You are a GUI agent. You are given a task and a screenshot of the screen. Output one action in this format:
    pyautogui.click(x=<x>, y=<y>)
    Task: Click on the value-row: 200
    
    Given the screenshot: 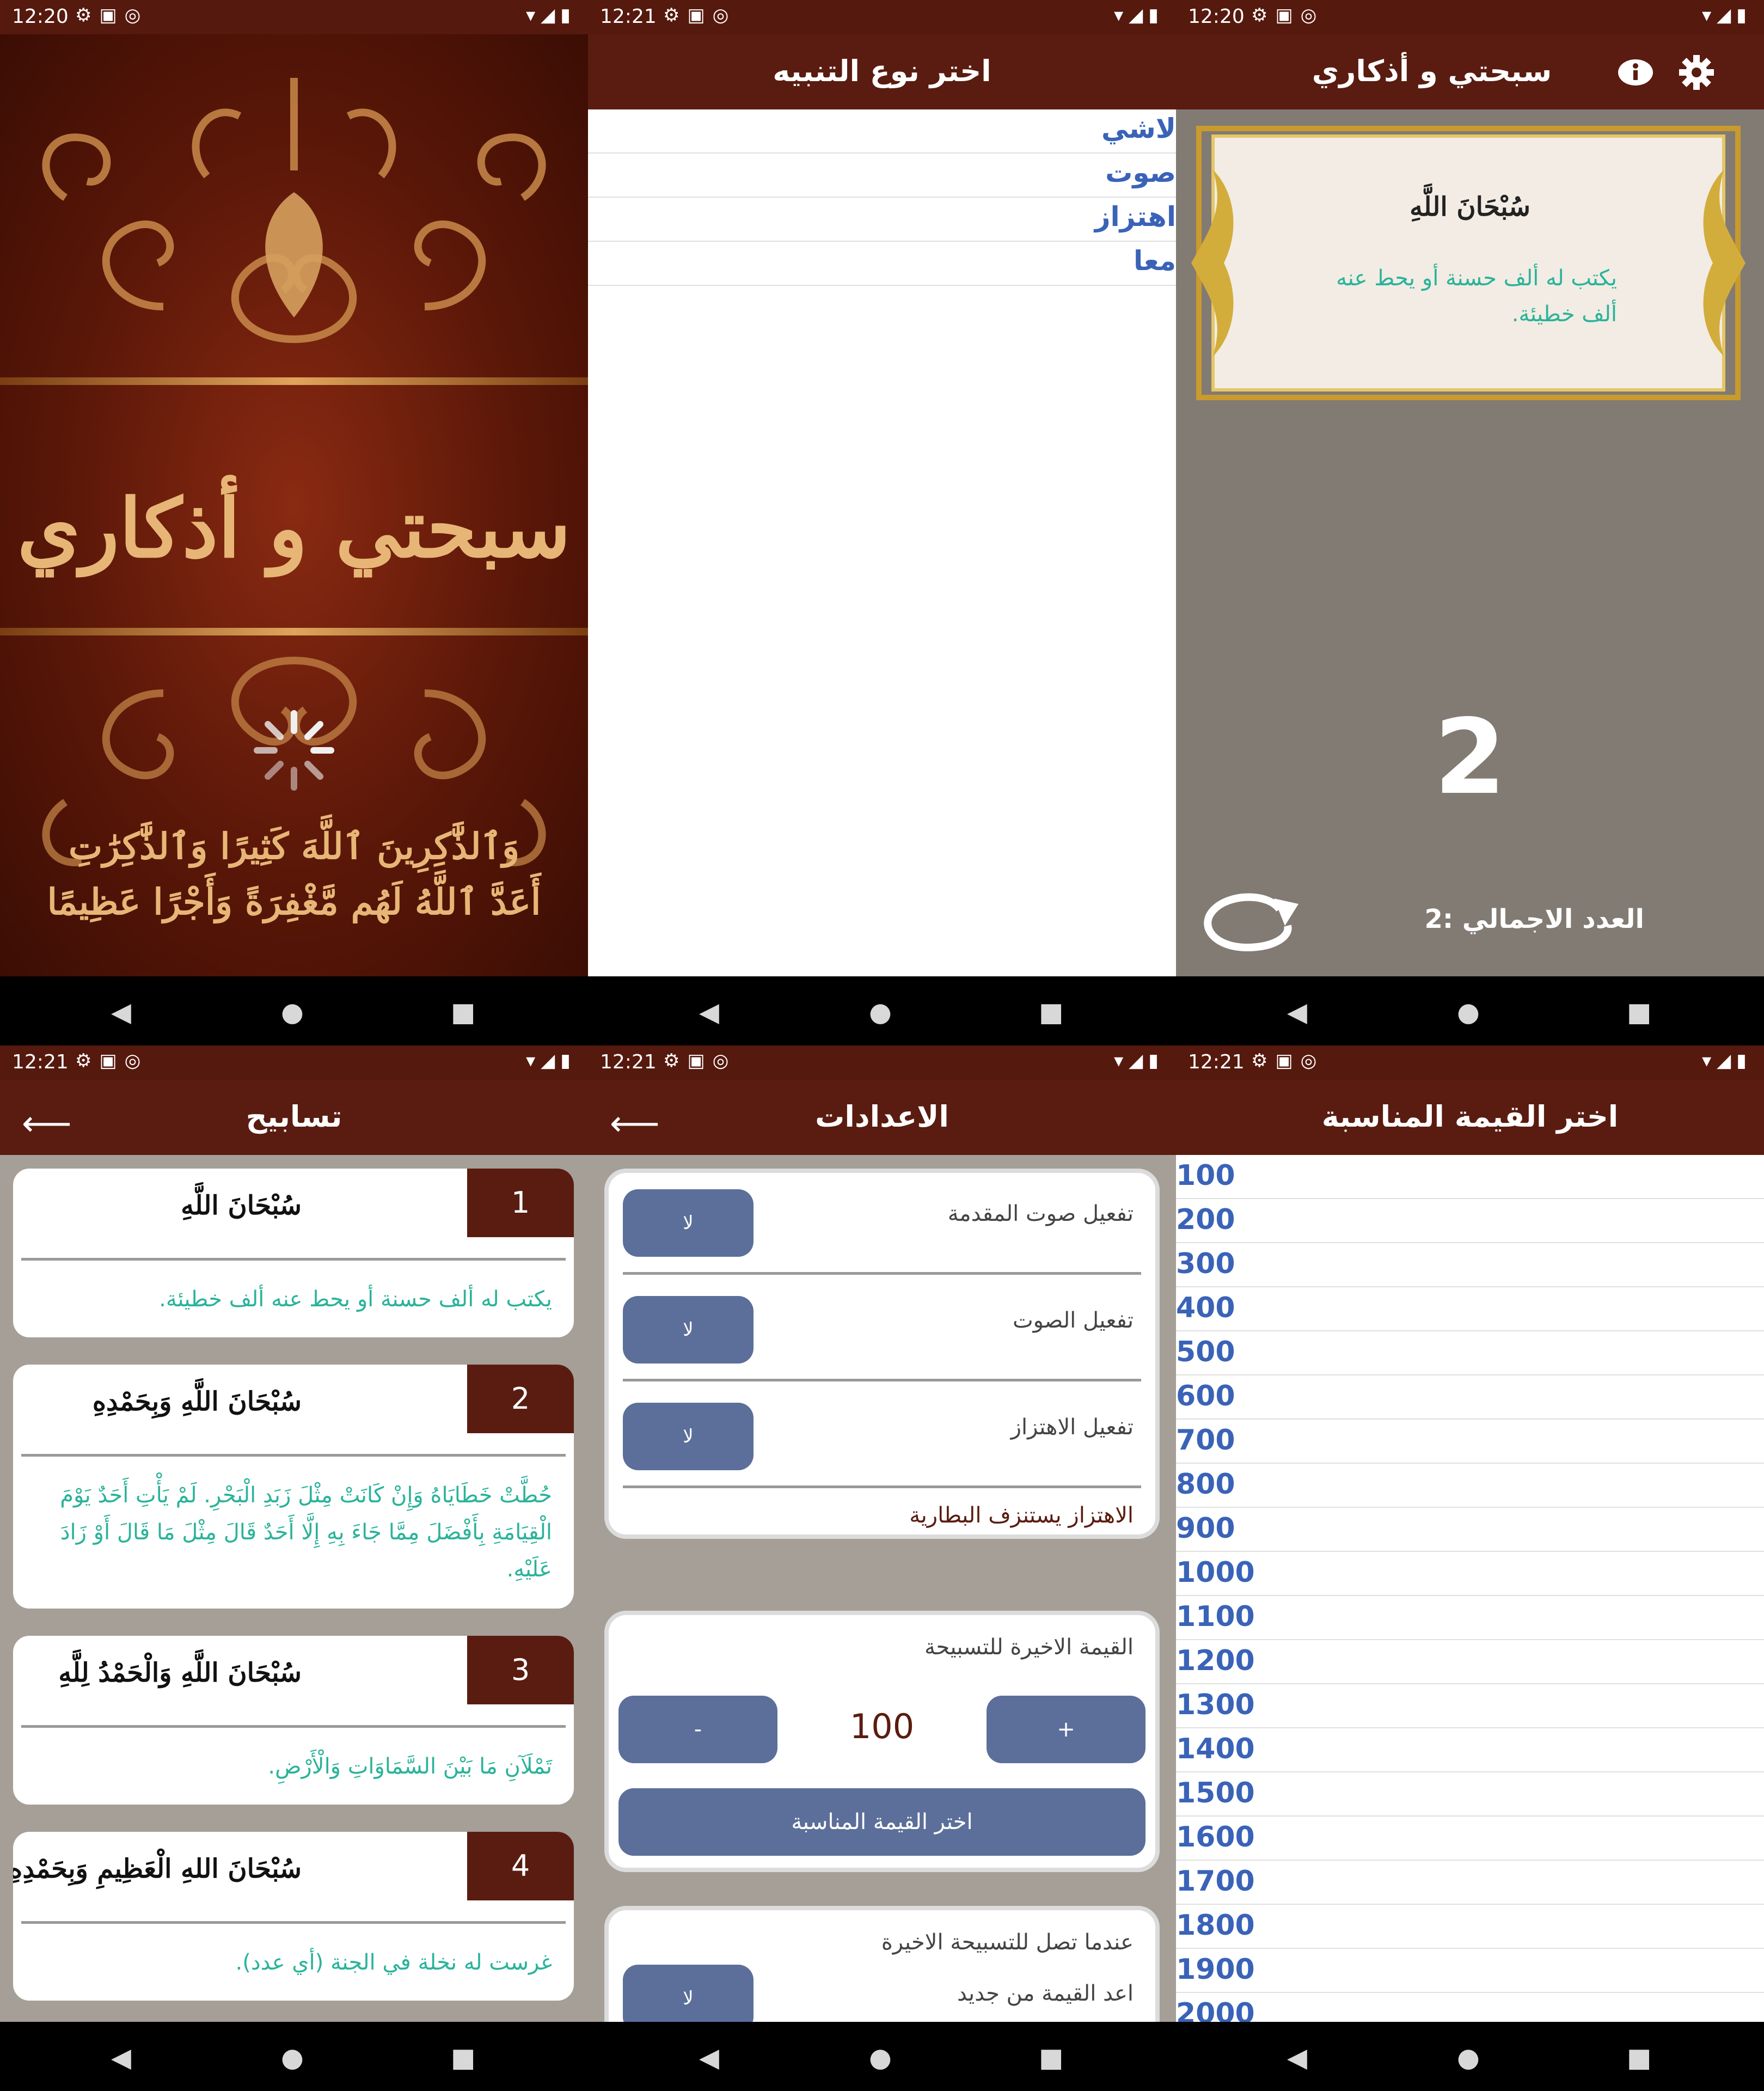 What is the action you would take?
    pyautogui.click(x=1470, y=1221)
    